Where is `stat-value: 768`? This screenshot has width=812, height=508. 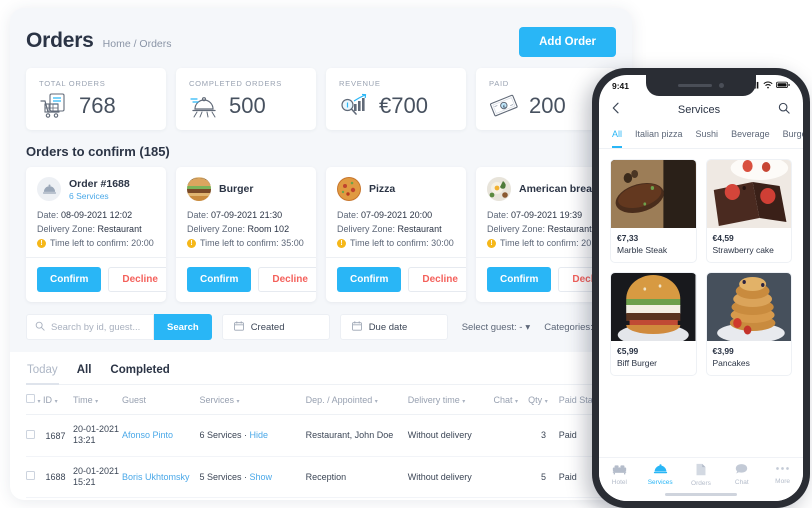
stat-value: 768 is located at coordinates (97, 105).